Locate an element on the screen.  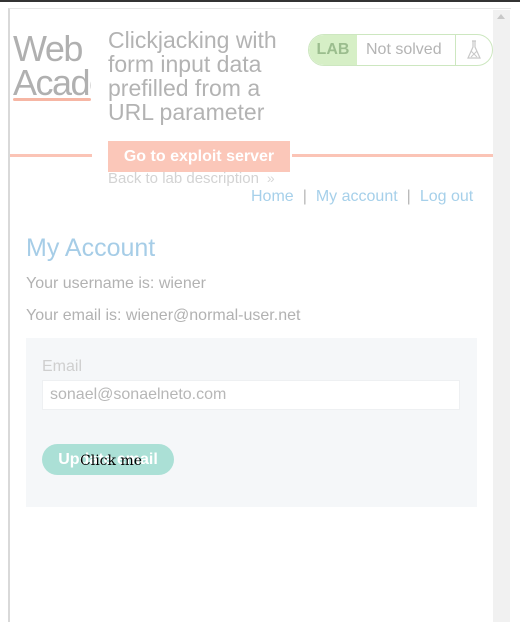
lab-status-widget: LAB Not solved is located at coordinates (400, 50).